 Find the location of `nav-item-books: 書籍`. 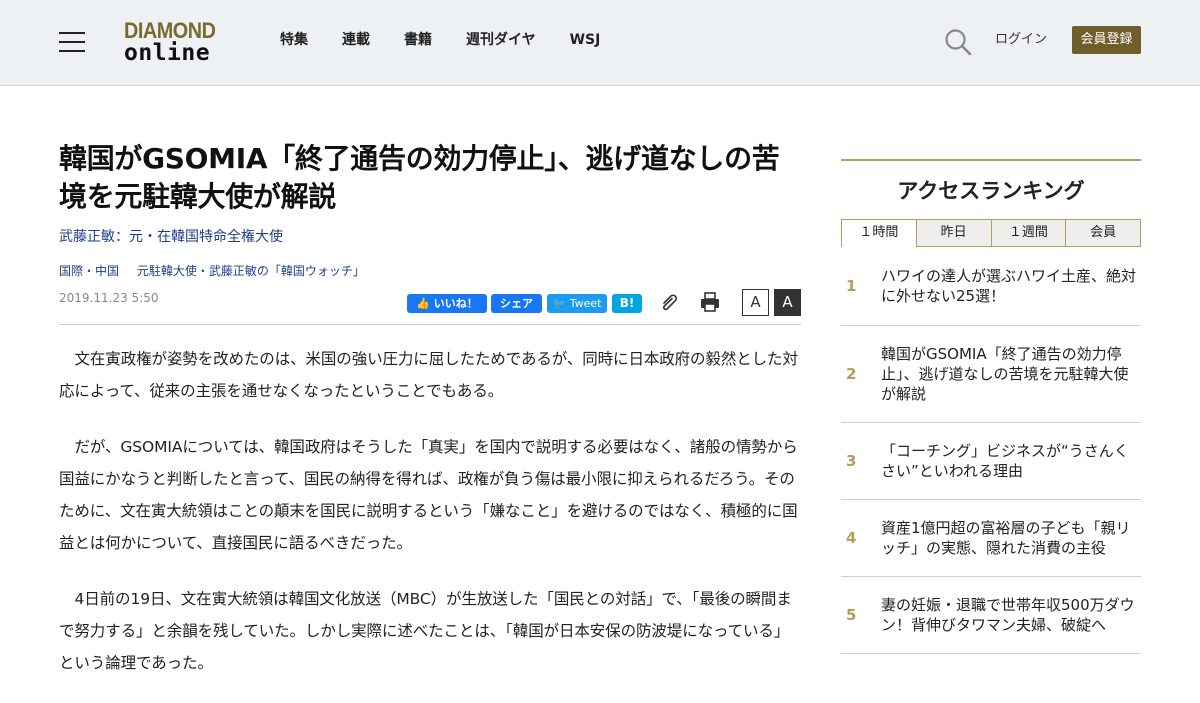

nav-item-books: 書籍 is located at coordinates (418, 40).